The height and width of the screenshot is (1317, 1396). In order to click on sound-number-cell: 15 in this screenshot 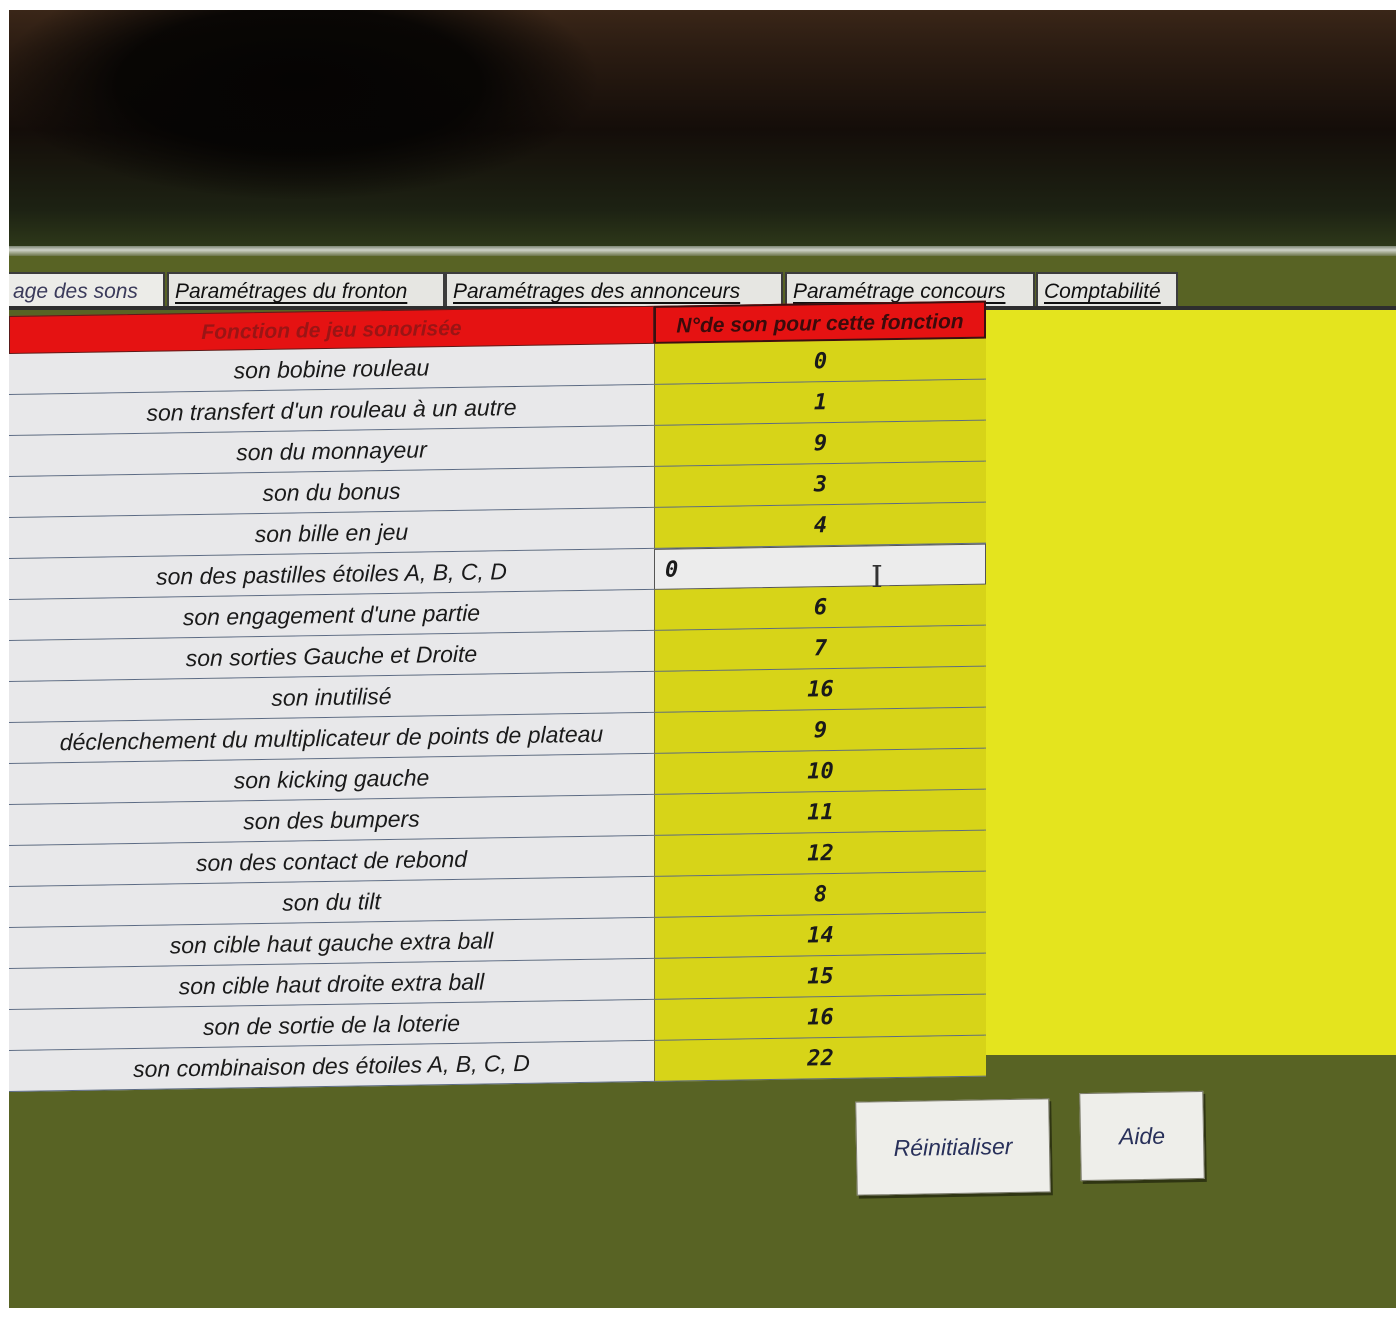, I will do `click(820, 976)`.